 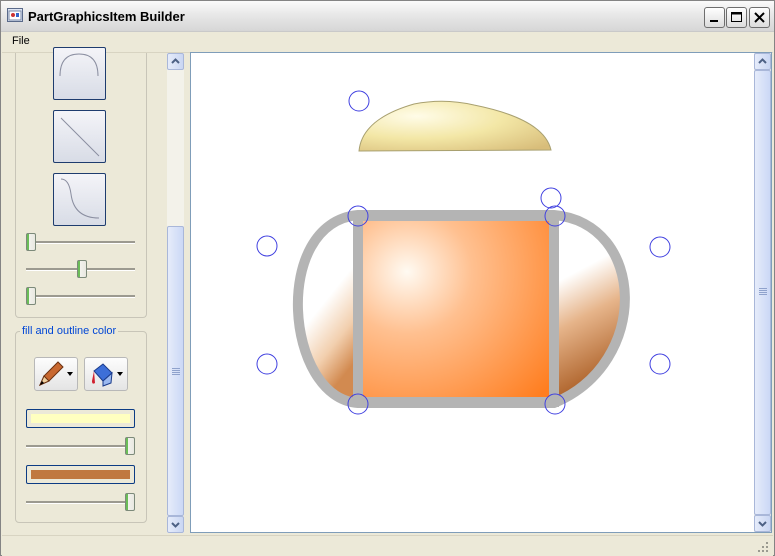 What do you see at coordinates (714, 21) in the screenshot?
I see `minimize-icon` at bounding box center [714, 21].